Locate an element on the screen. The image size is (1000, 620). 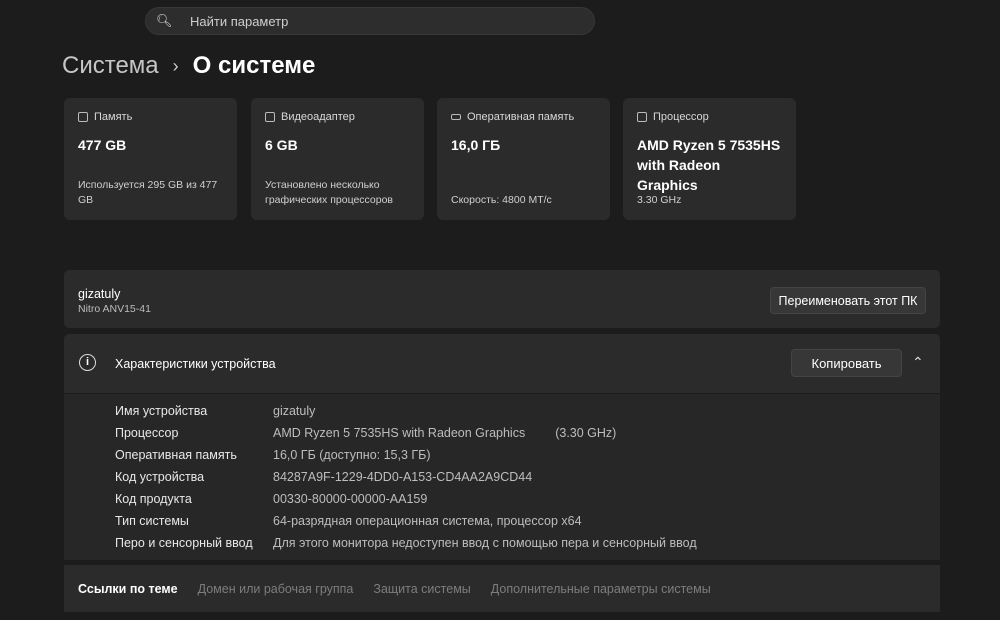
chevron-right-icon: › is located at coordinates (175, 65).